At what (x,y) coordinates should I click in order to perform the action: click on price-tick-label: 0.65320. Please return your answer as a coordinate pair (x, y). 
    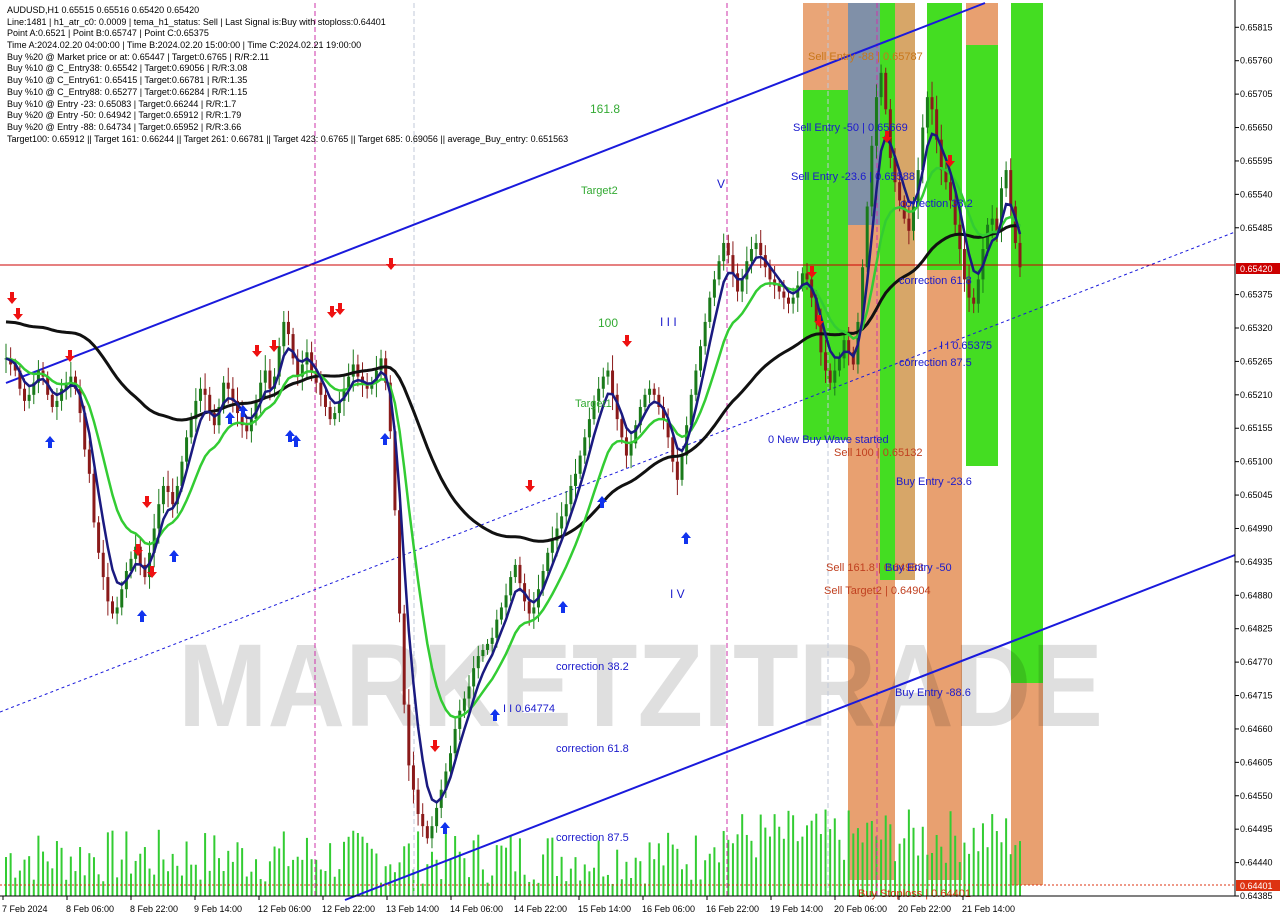
    Looking at the image, I should click on (1256, 328).